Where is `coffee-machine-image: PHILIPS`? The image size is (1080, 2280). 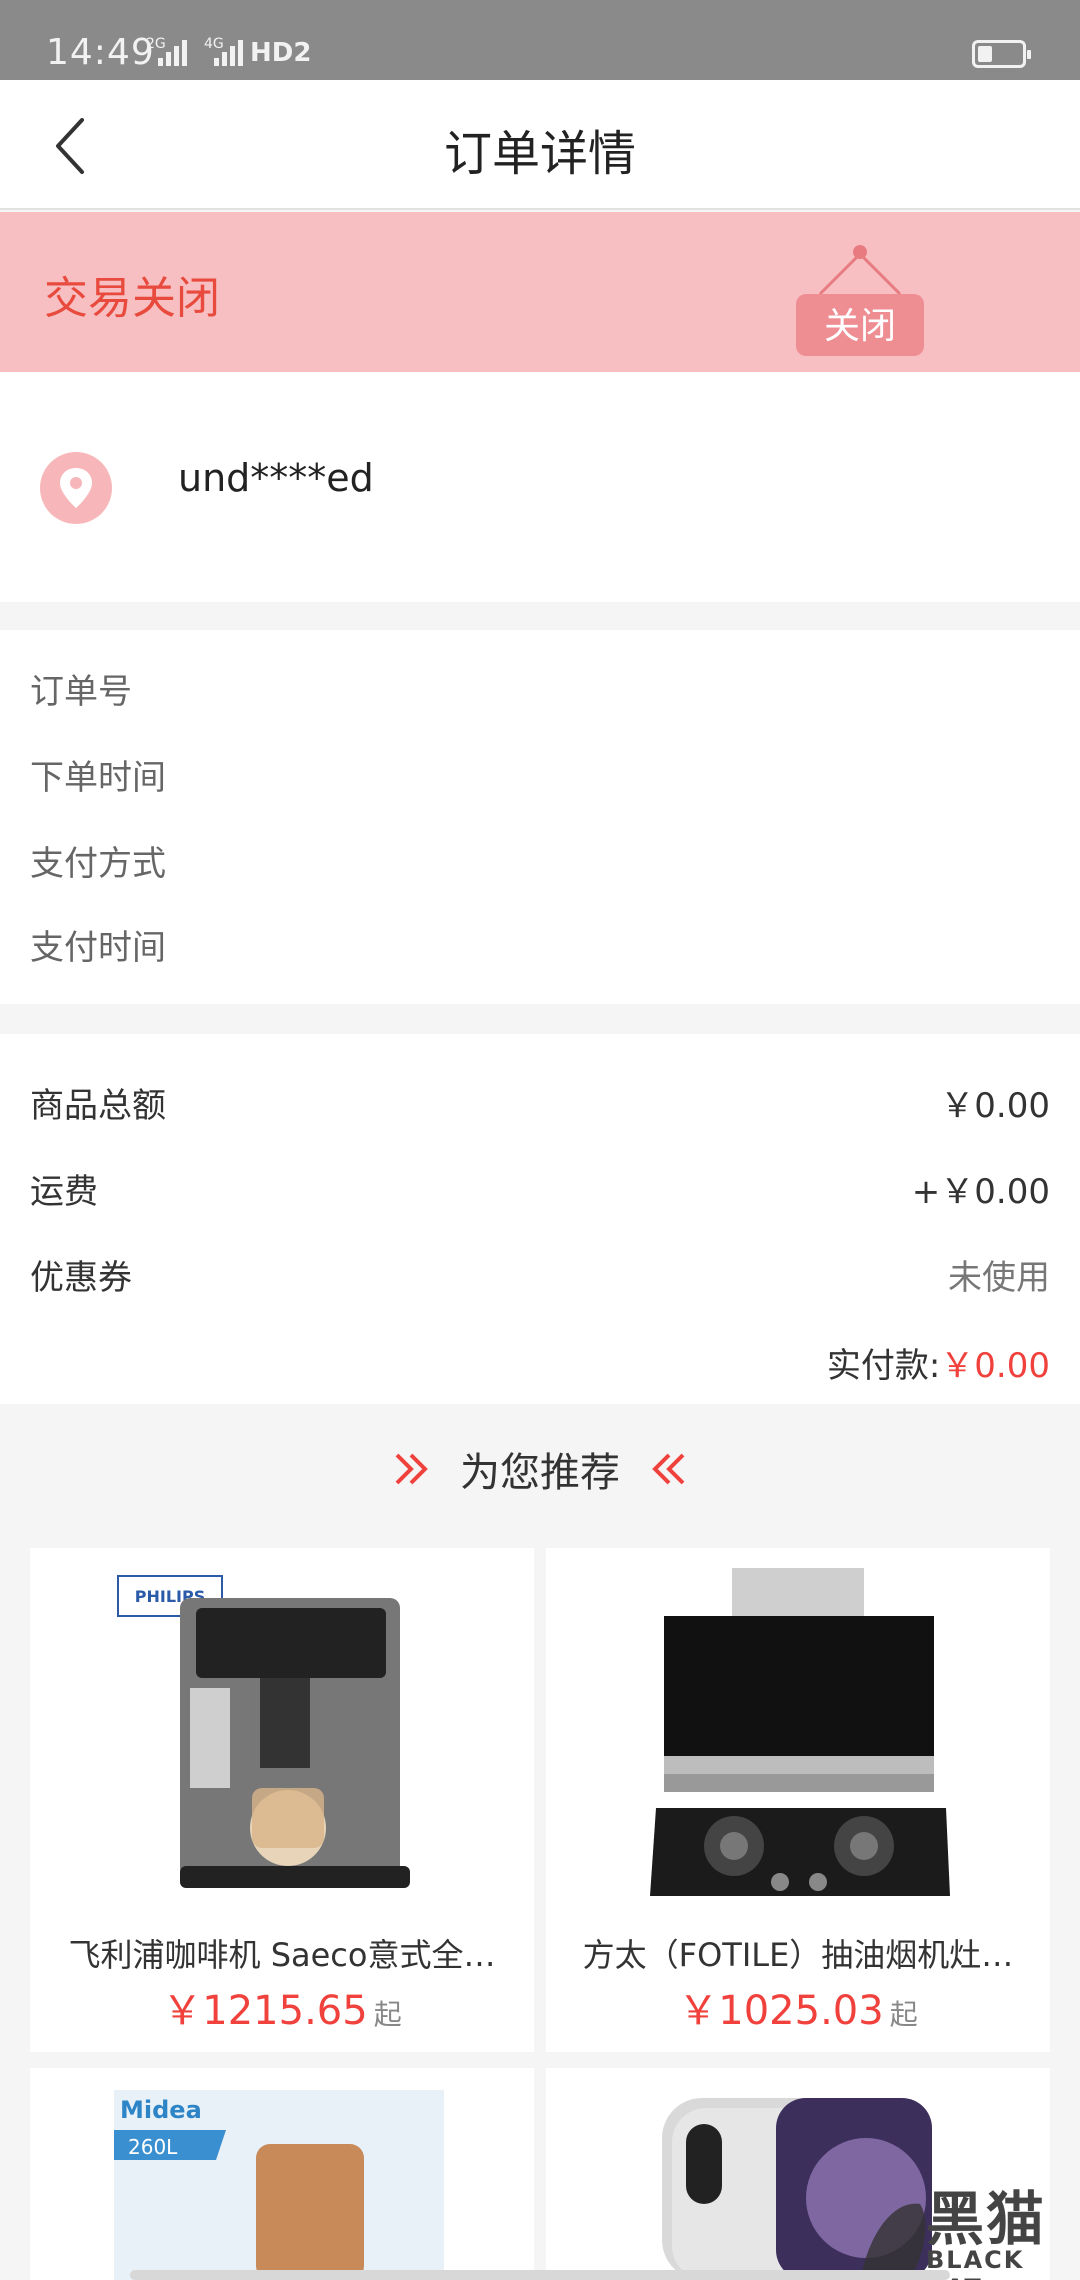 coffee-machine-image: PHILIPS is located at coordinates (263, 1731).